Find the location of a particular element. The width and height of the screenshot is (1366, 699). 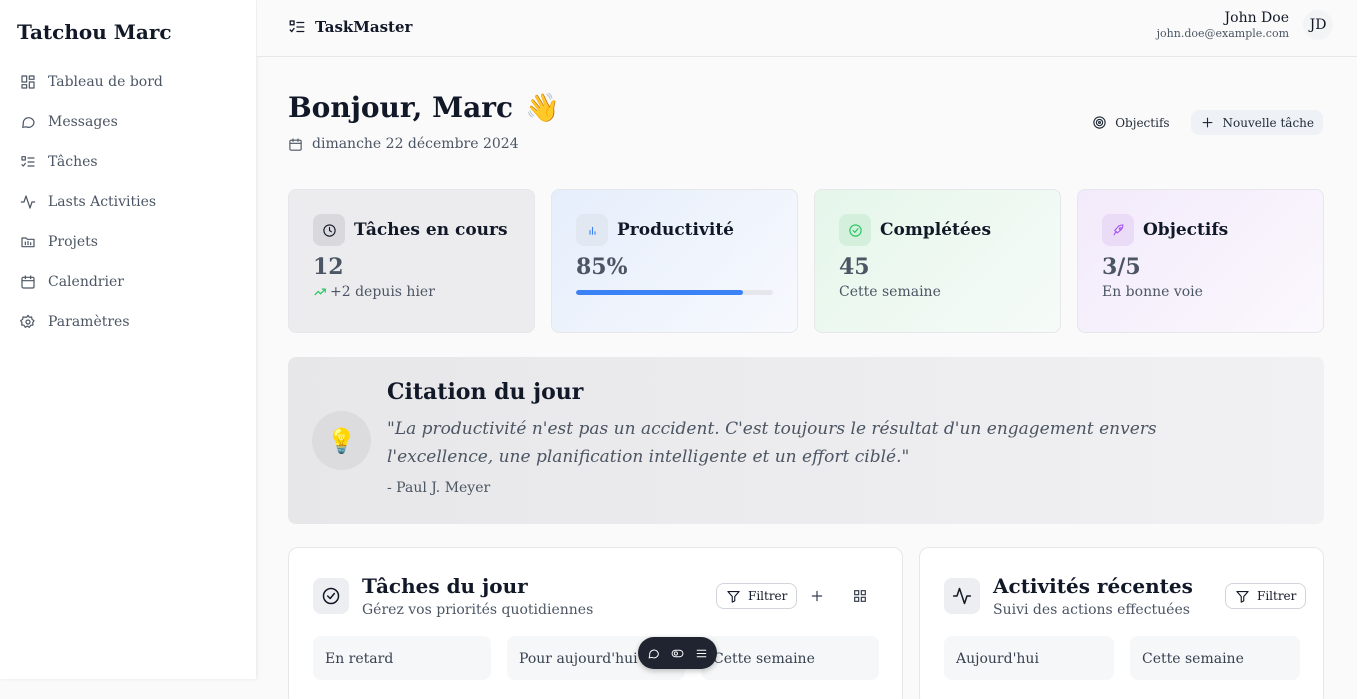

avatar: JD is located at coordinates (1318, 25).